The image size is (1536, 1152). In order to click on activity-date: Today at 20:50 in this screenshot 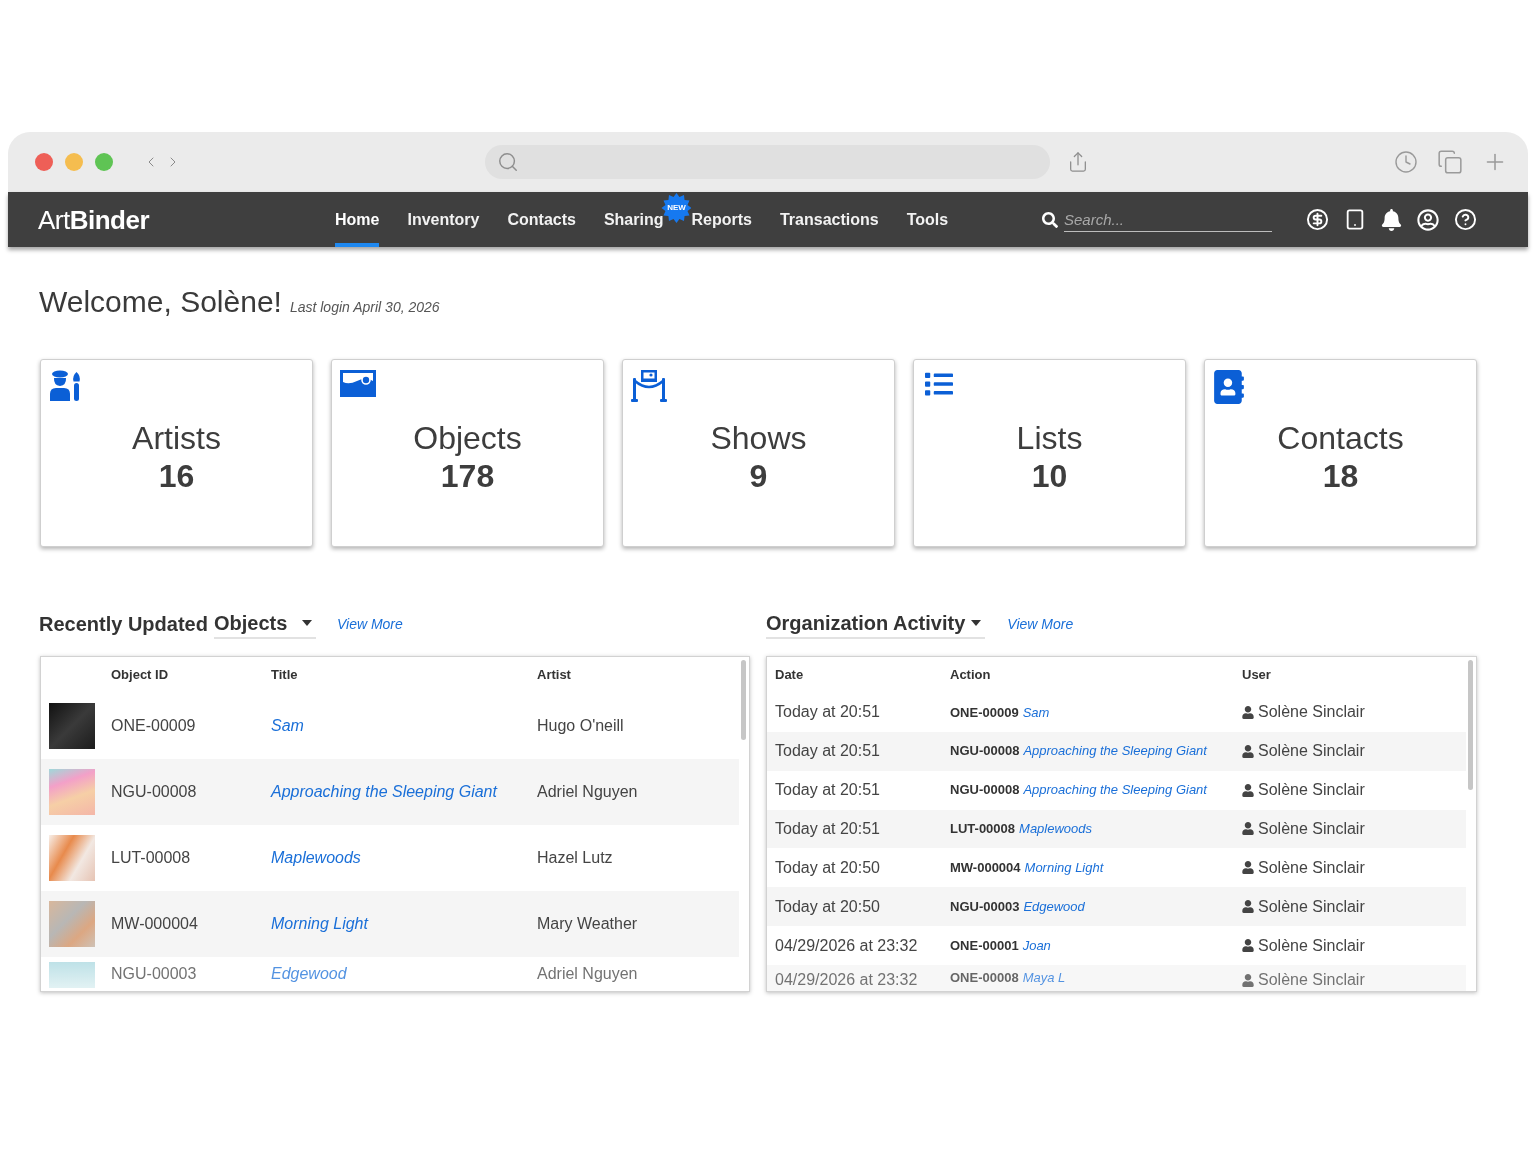, I will do `click(828, 867)`.